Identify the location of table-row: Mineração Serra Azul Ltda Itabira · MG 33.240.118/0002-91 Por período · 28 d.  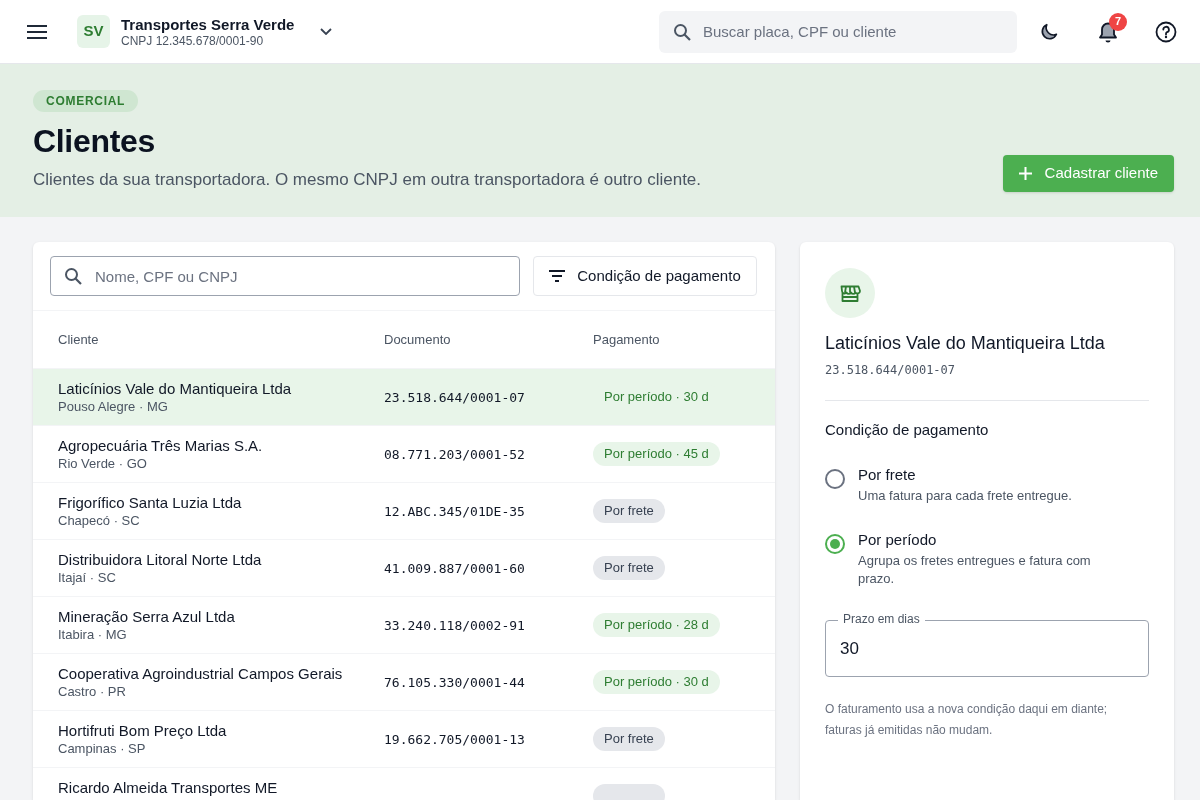
(404, 624).